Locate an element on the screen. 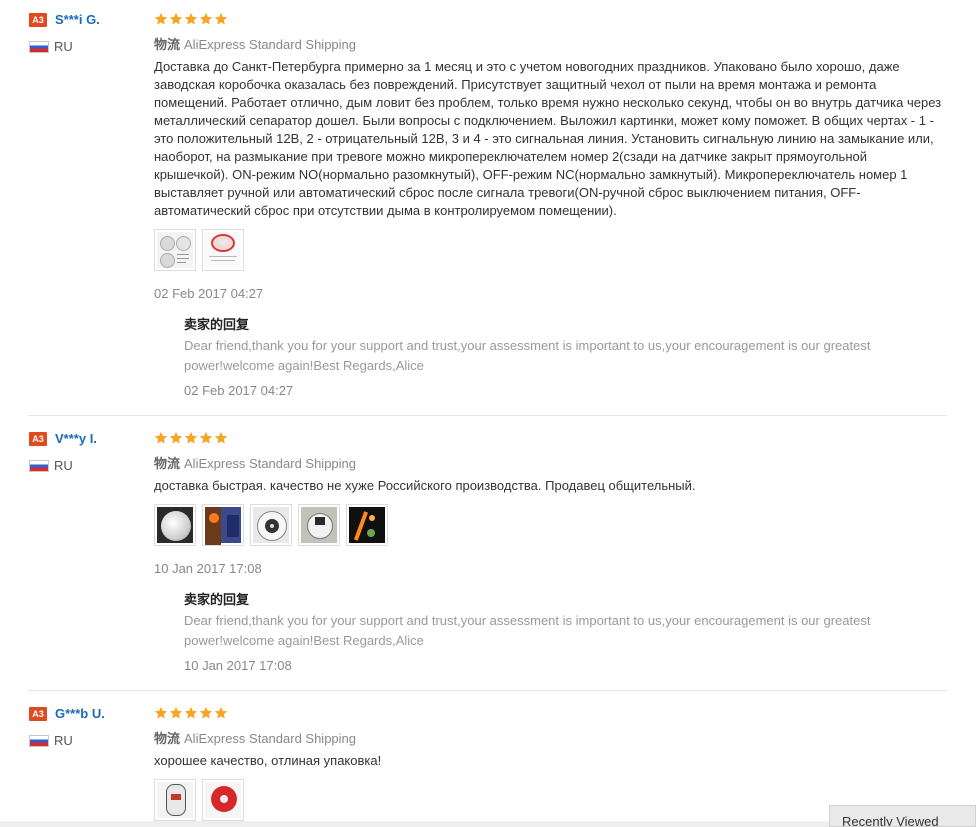  seller-reply-date: 02 Feb 2017 04:27 is located at coordinates (239, 390).